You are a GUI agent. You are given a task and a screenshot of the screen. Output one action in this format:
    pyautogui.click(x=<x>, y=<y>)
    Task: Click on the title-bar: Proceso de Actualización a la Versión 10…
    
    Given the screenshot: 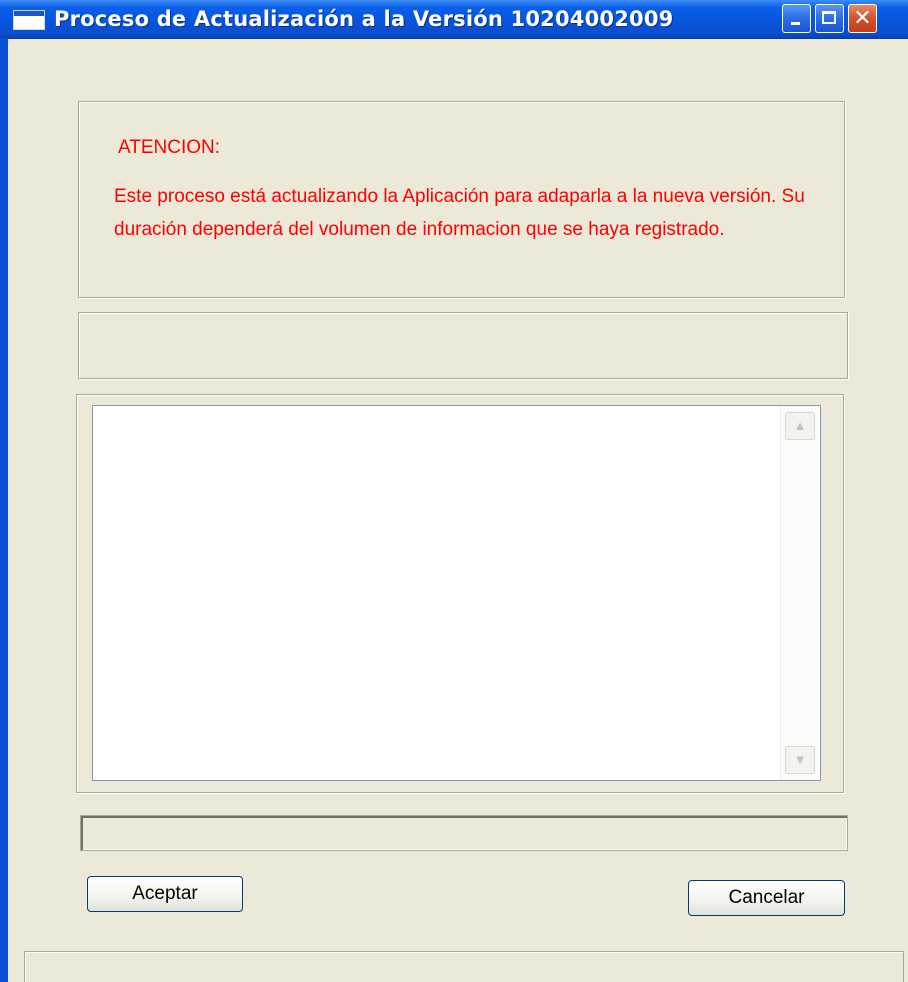 What is the action you would take?
    pyautogui.click(x=454, y=19)
    